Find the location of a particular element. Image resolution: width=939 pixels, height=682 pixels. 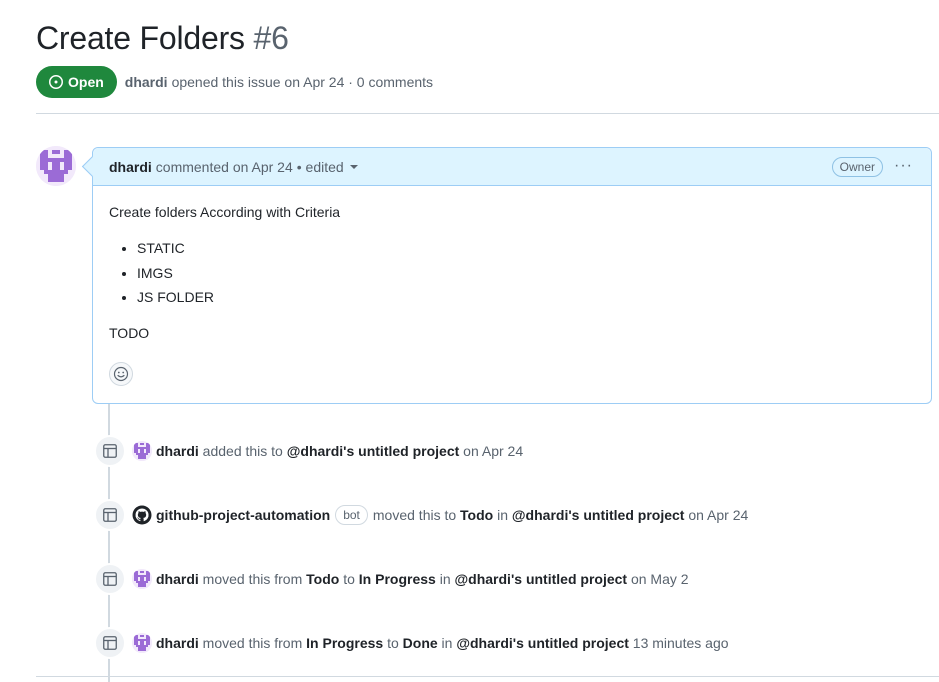

comment-action-text: commented on Apr 24 is located at coordinates (224, 167).